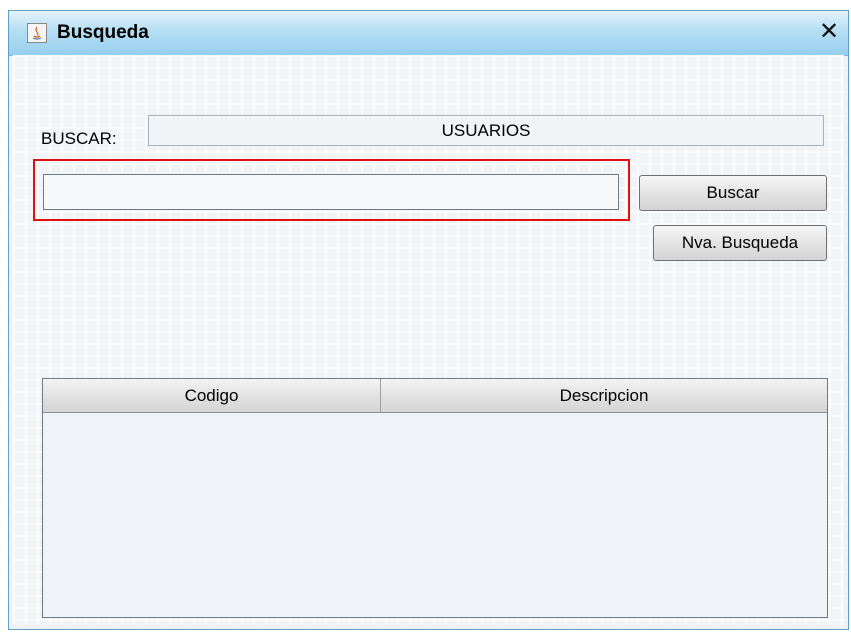 This screenshot has width=851, height=632. I want to click on category-display: USUARIOS, so click(486, 130).